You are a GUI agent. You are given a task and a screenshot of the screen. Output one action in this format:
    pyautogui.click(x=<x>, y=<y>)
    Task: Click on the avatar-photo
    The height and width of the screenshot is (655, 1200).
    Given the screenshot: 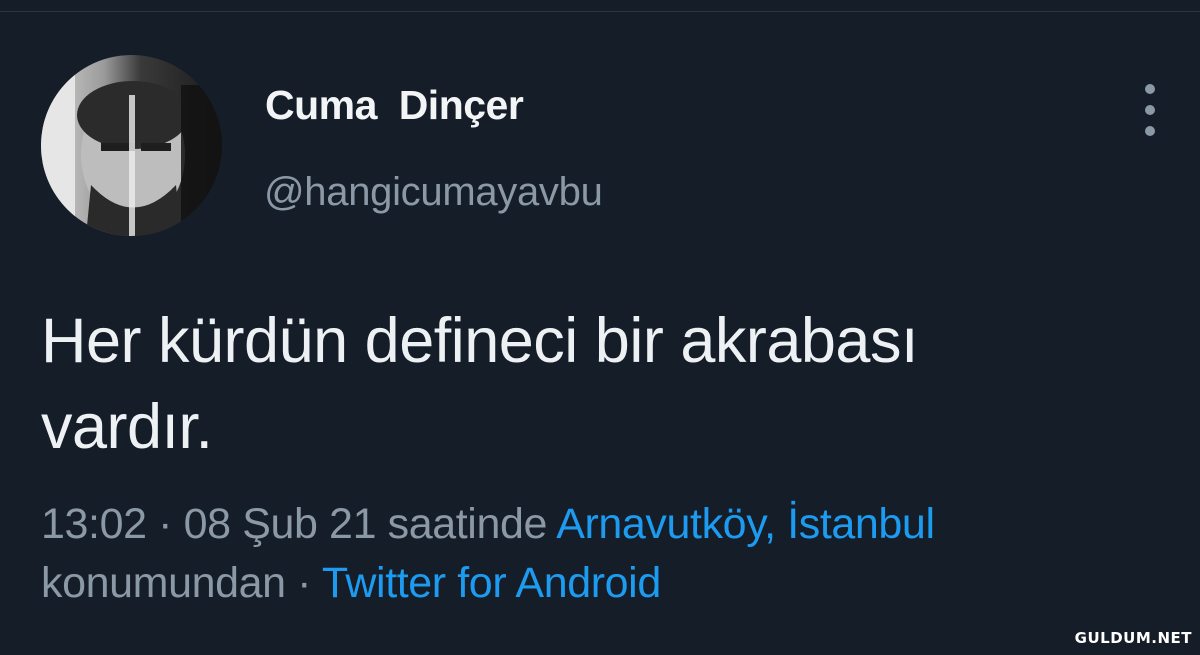 What is the action you would take?
    pyautogui.click(x=131, y=145)
    